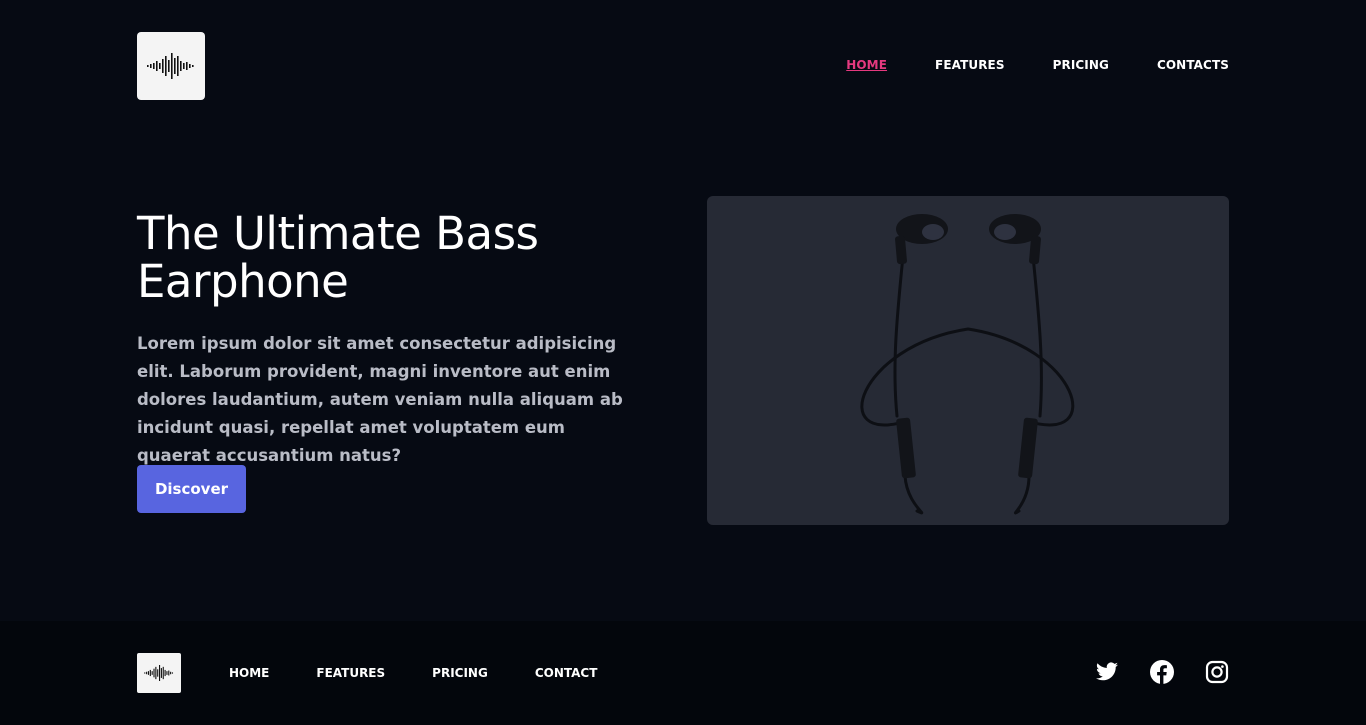  I want to click on footer-logo, so click(159, 673).